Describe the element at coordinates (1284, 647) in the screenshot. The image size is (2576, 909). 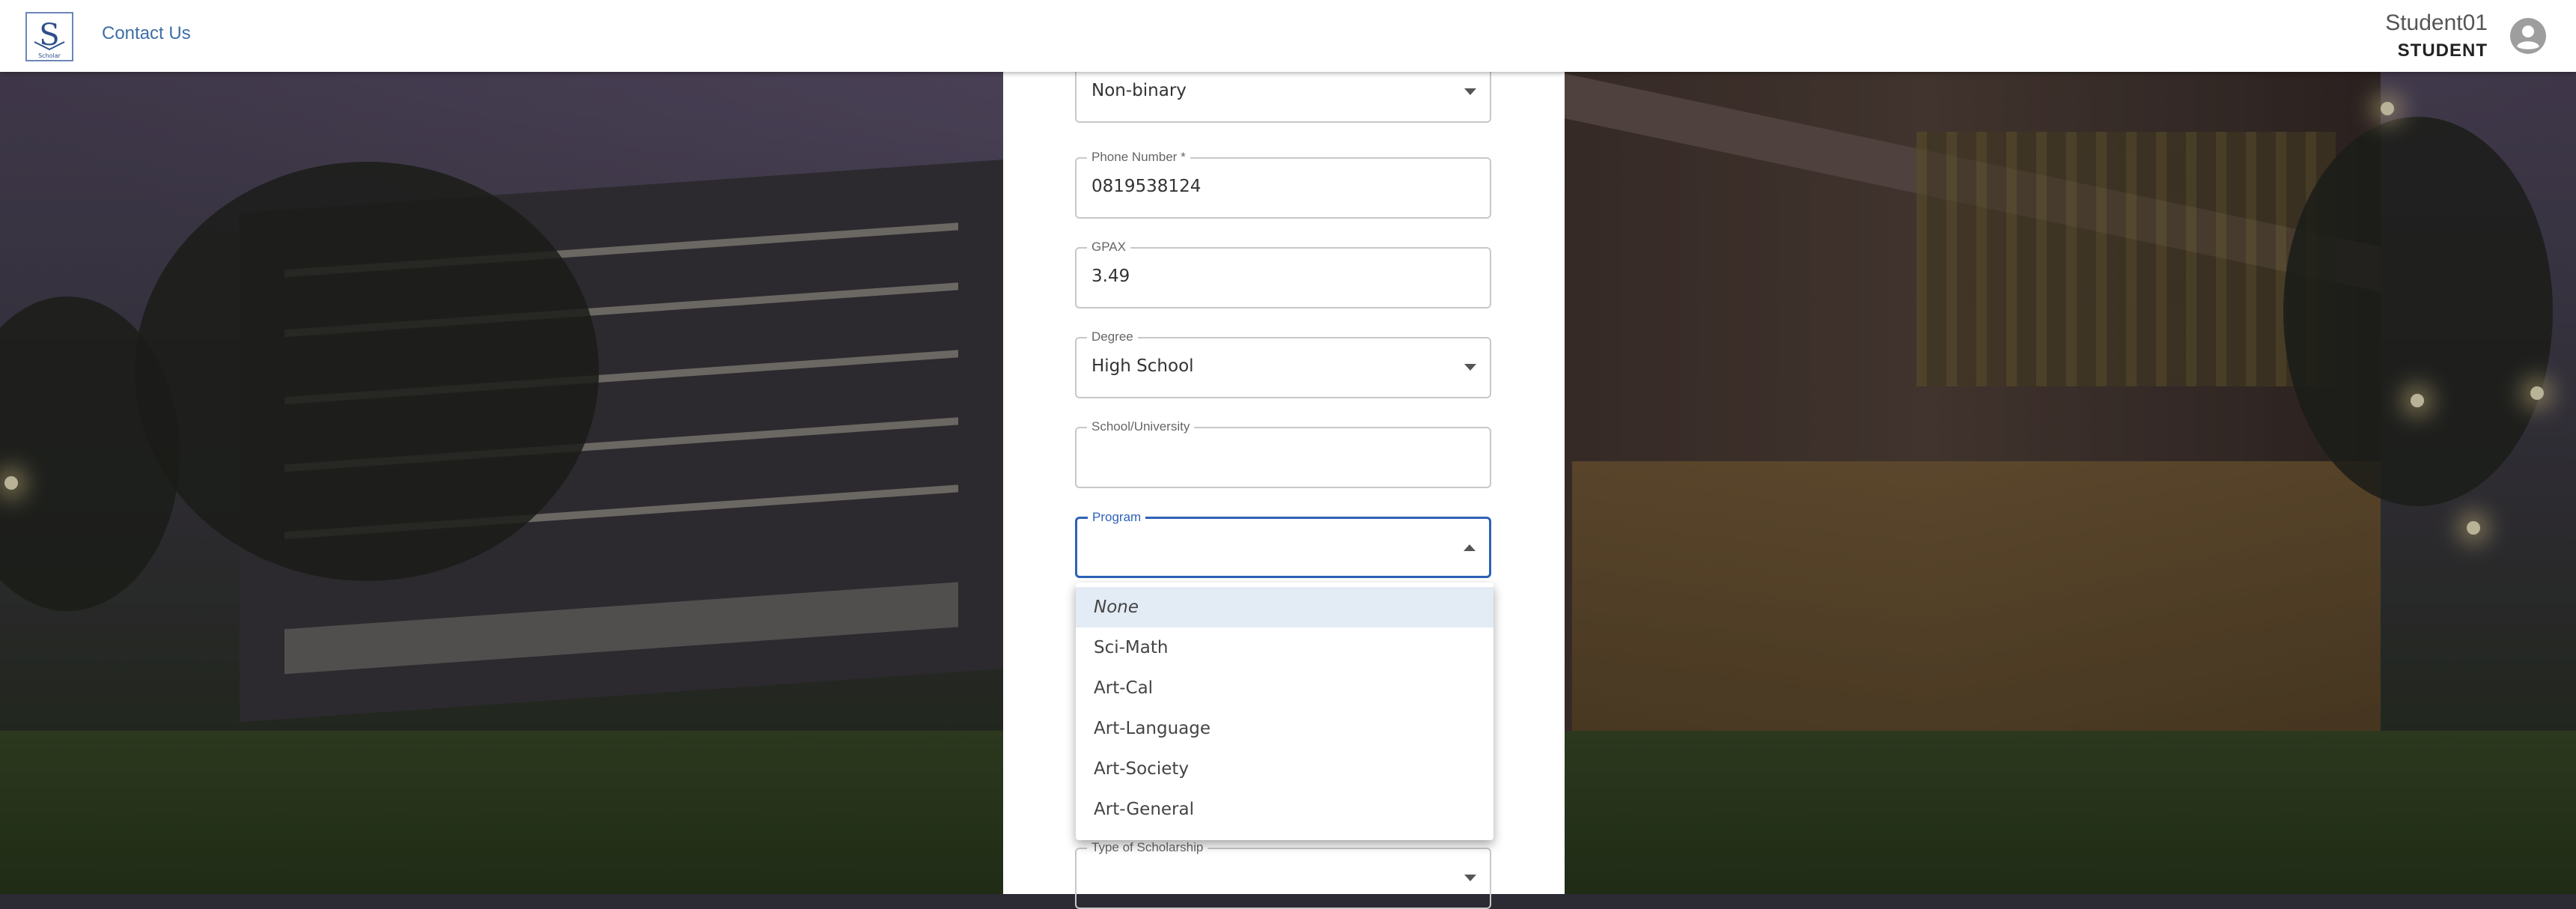
I see `program-option-sci-math: Sci-Math` at that location.